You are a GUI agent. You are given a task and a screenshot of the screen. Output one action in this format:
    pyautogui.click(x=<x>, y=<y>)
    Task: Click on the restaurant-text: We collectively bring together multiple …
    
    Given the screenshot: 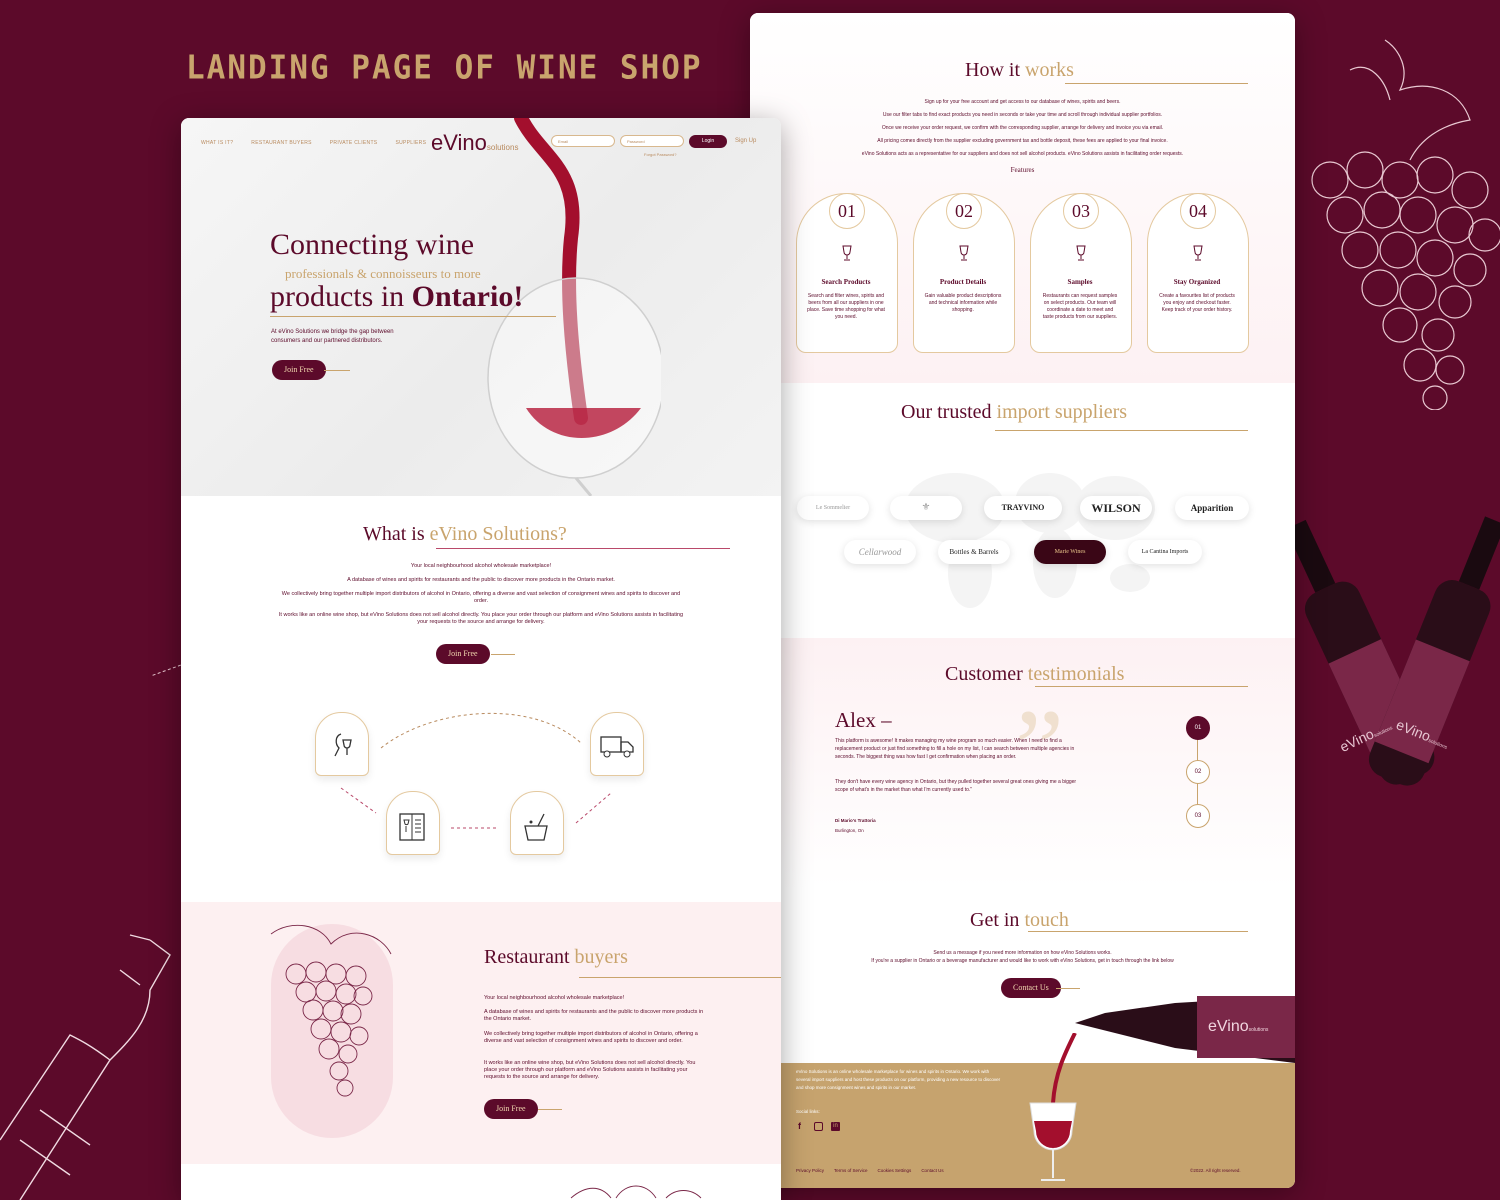 What is the action you would take?
    pyautogui.click(x=591, y=1037)
    